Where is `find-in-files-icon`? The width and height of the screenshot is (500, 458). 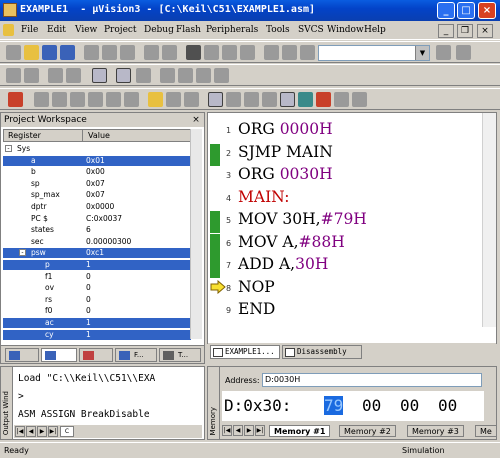
find-in-files-icon is located at coordinates (443, 52).